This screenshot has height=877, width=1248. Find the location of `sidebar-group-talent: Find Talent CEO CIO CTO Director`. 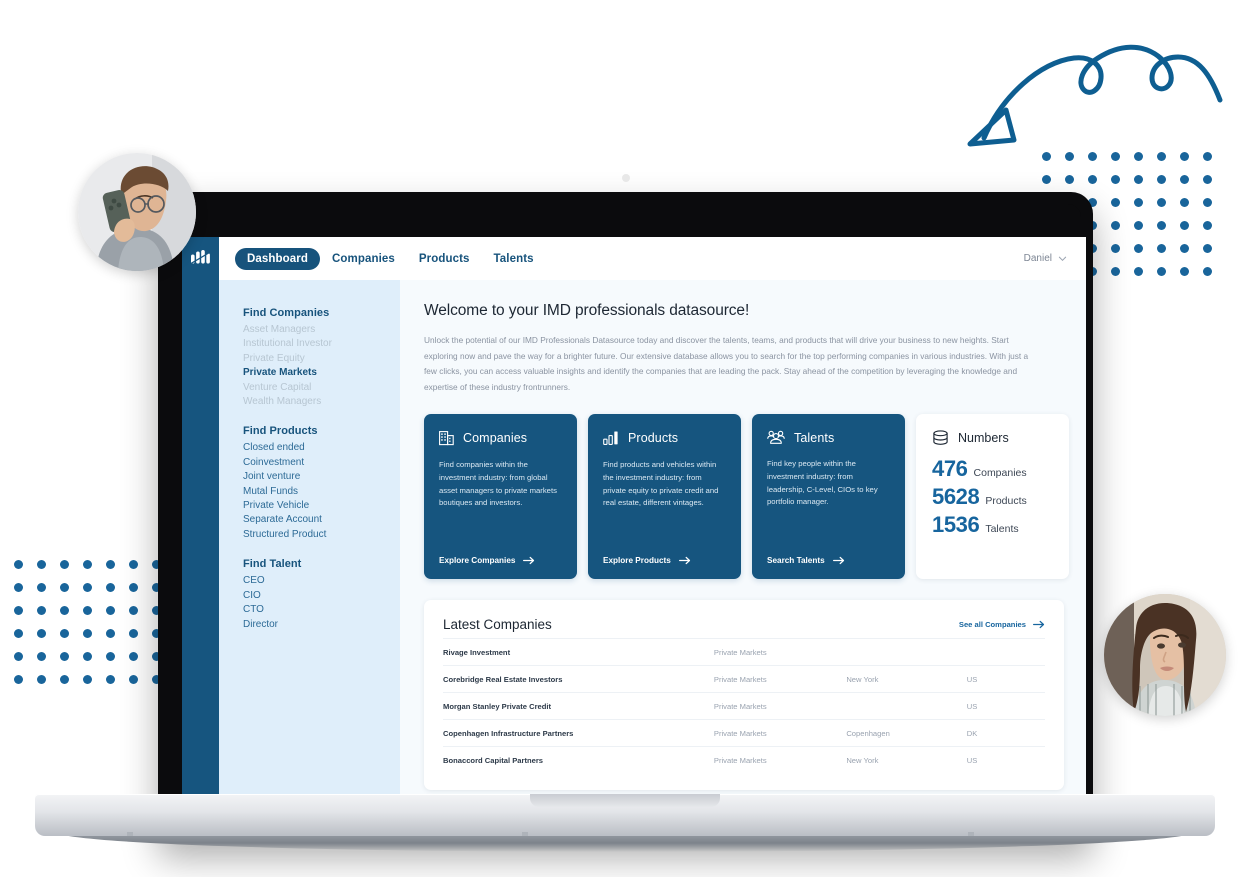

sidebar-group-talent: Find Talent CEO CIO CTO Director is located at coordinates (321, 595).